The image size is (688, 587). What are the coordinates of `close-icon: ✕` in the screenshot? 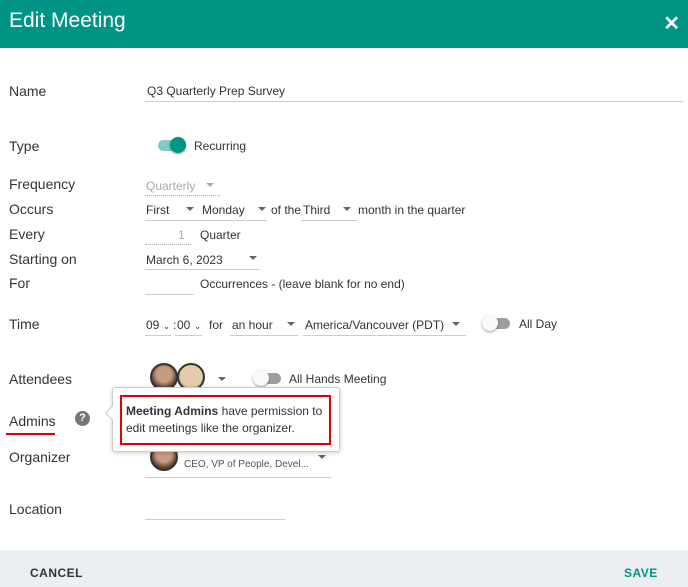 It's located at (671, 23).